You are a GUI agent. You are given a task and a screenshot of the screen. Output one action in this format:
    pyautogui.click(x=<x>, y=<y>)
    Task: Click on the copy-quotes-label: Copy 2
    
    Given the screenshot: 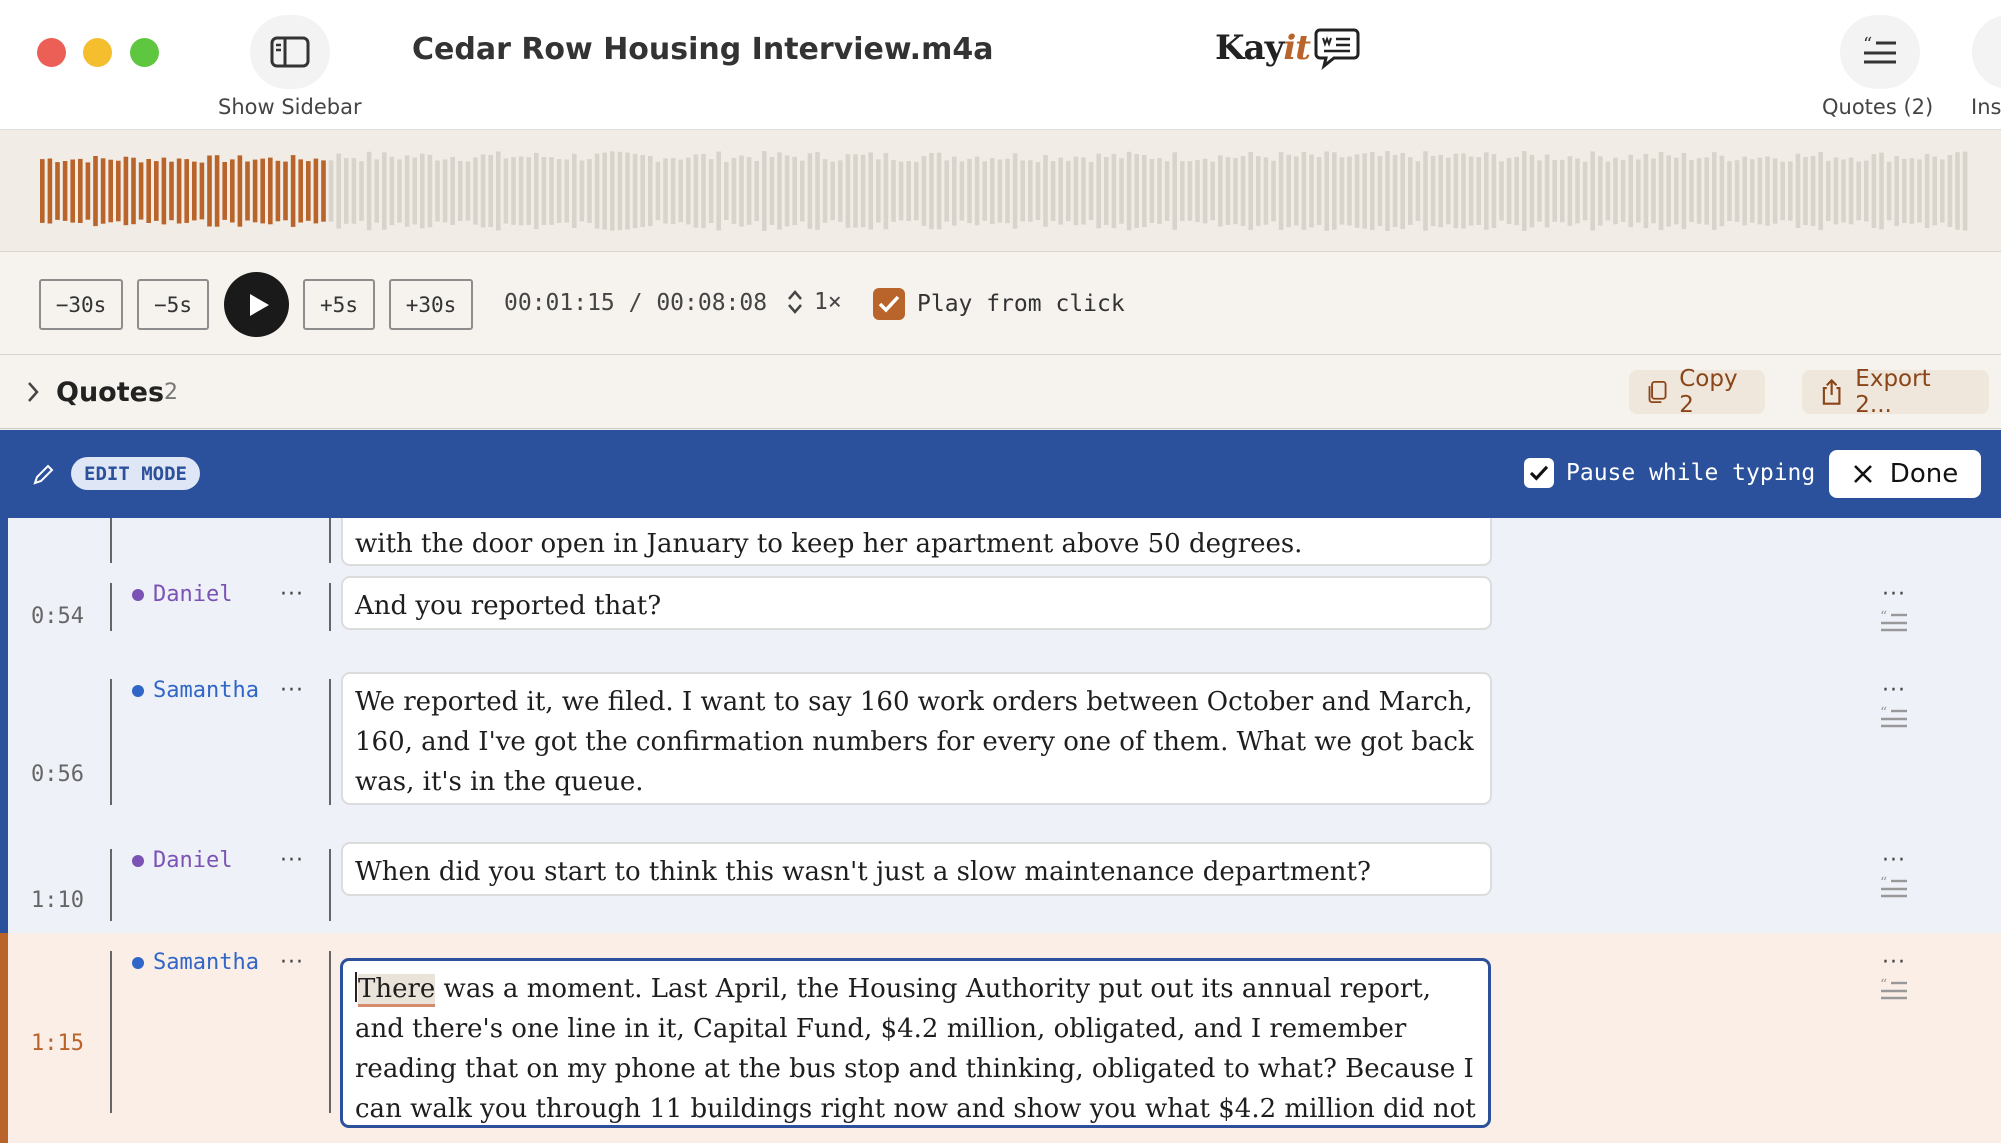 What is the action you would take?
    pyautogui.click(x=1708, y=392)
    